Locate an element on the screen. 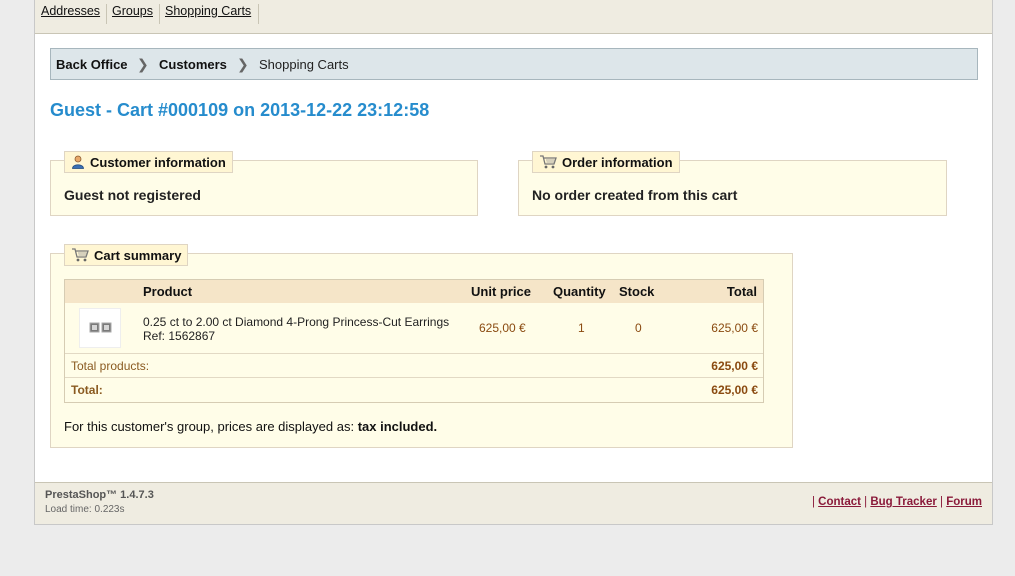 Image resolution: width=1015 pixels, height=576 pixels. product-thumbnail is located at coordinates (100, 328).